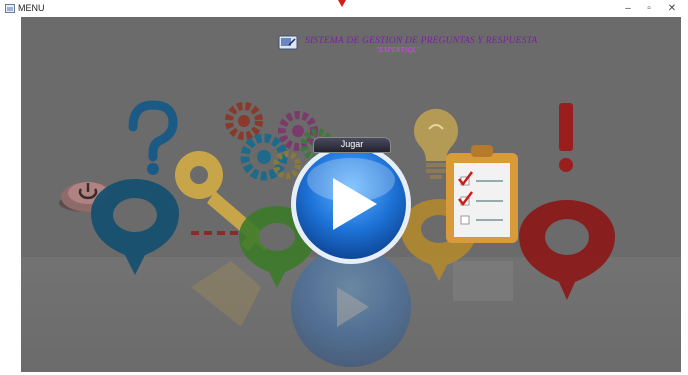  I want to click on play-button, so click(351, 204).